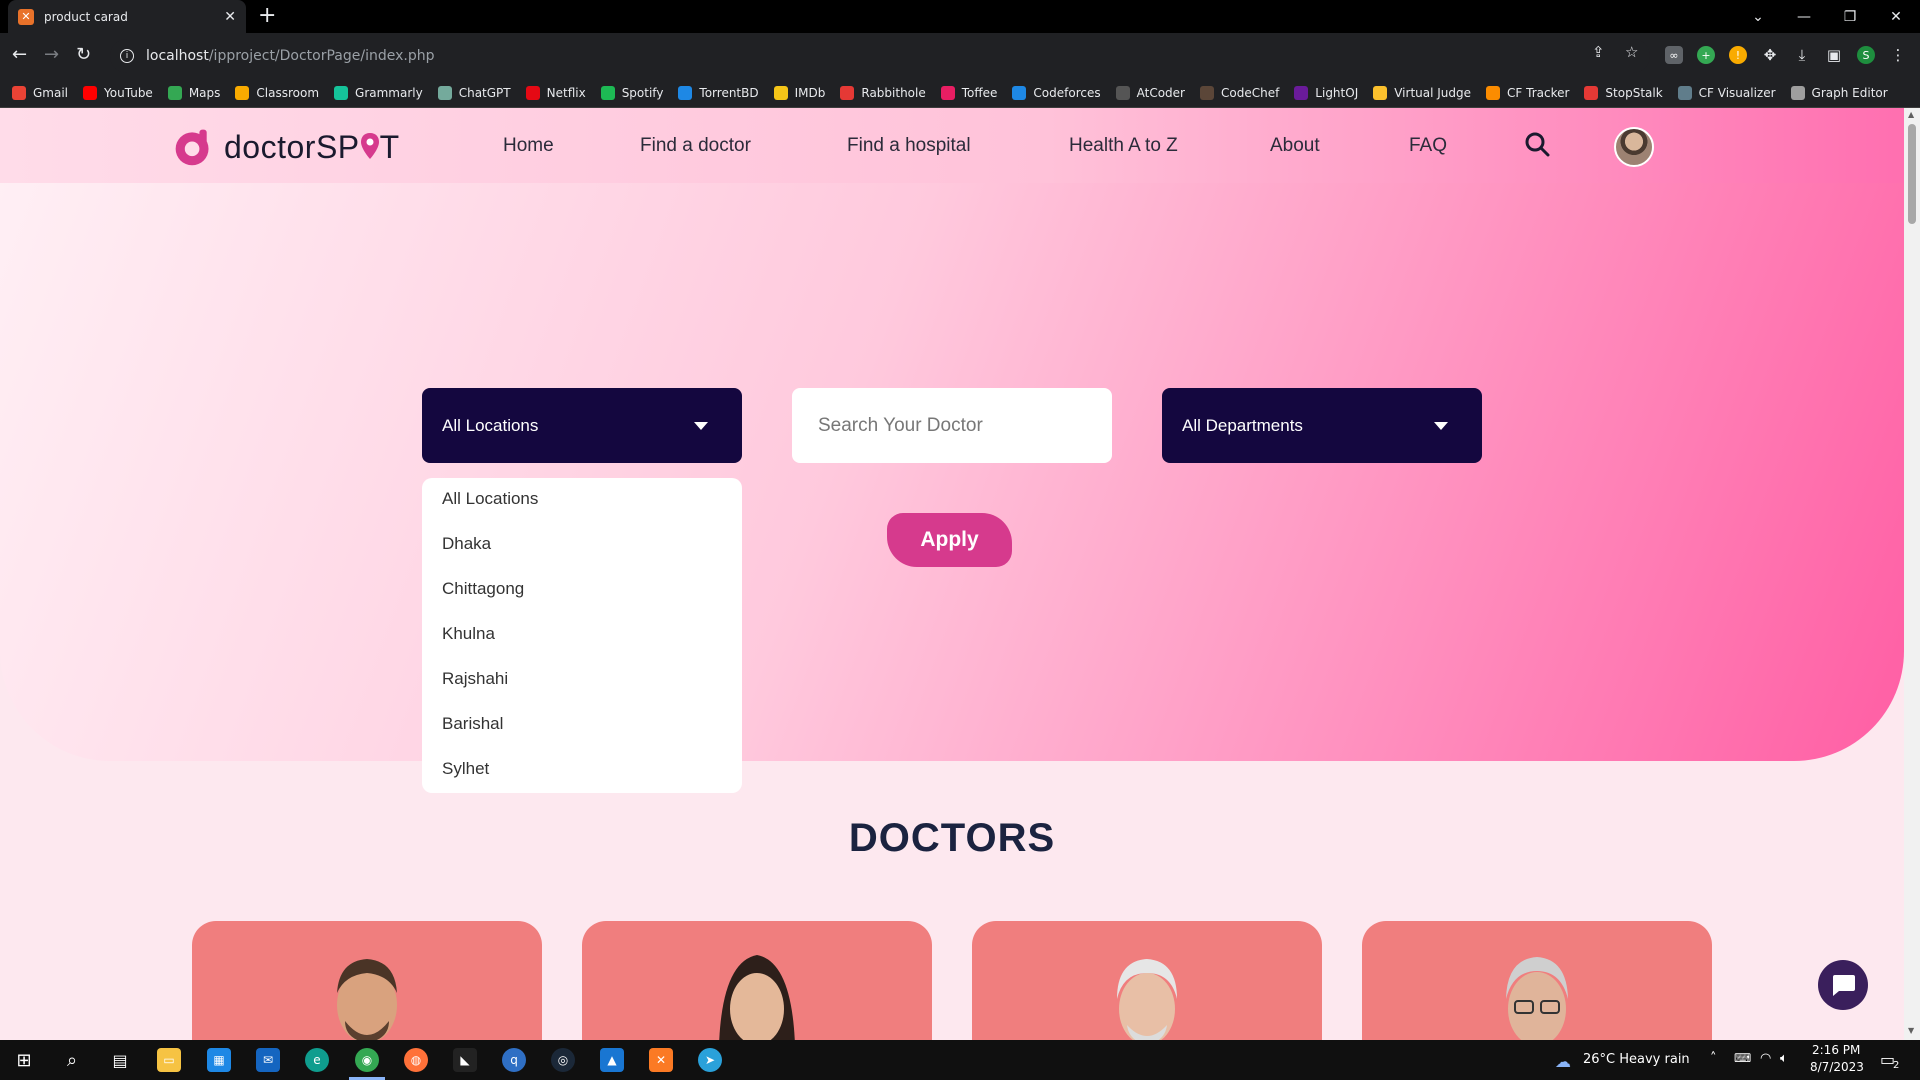 The width and height of the screenshot is (1920, 1080). What do you see at coordinates (268, 1060) in the screenshot?
I see `mail-icon: ✉` at bounding box center [268, 1060].